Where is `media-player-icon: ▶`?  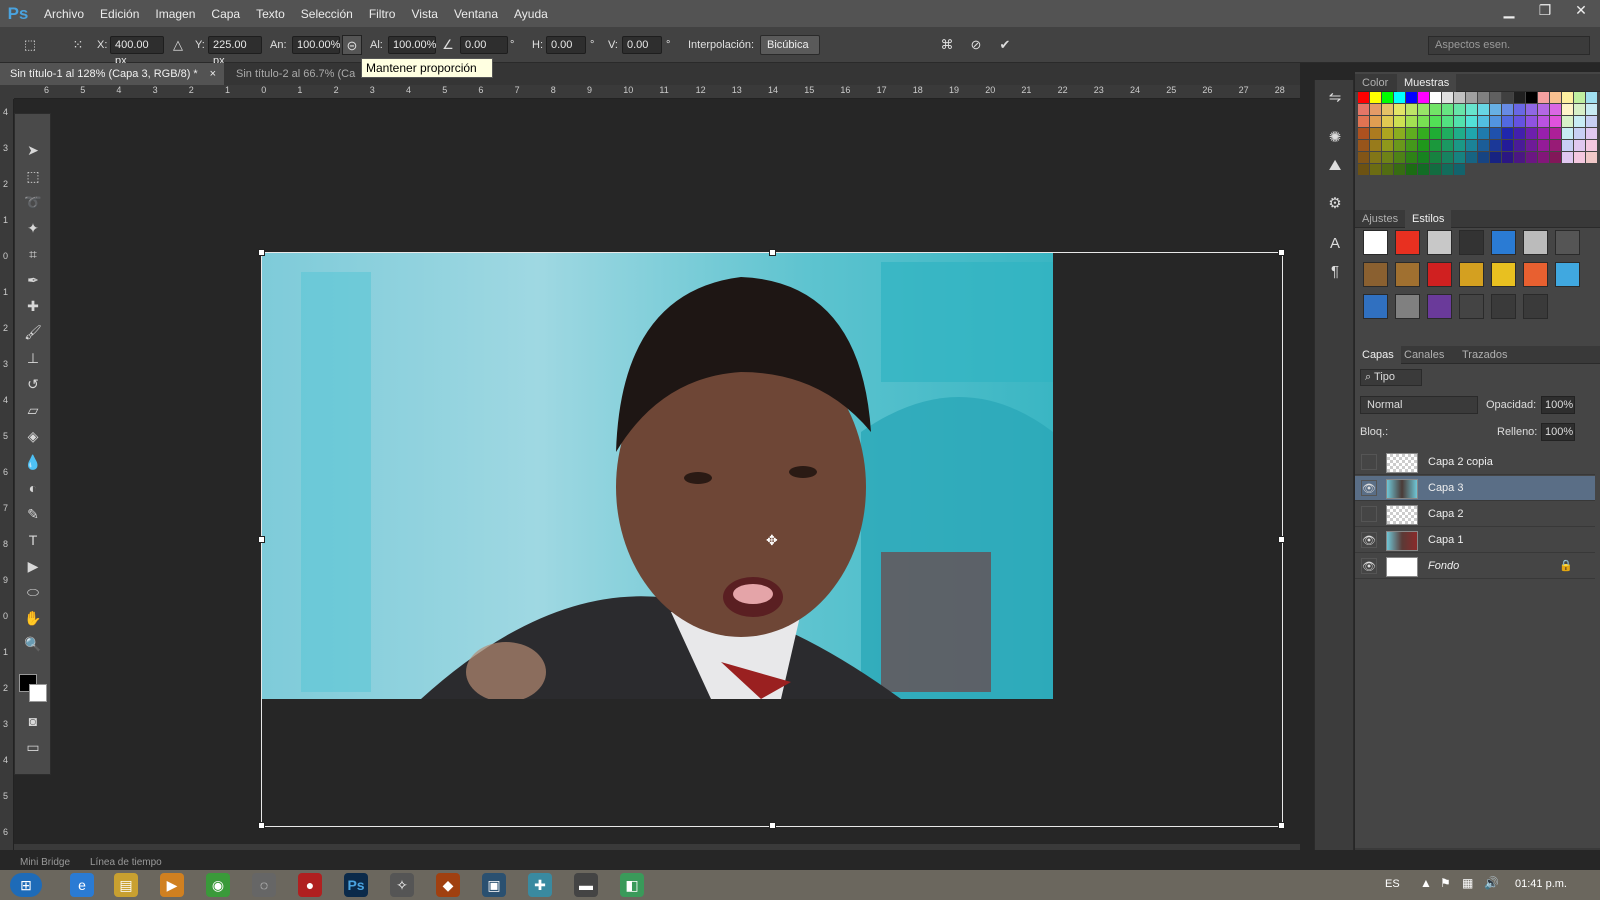 media-player-icon: ▶ is located at coordinates (172, 885).